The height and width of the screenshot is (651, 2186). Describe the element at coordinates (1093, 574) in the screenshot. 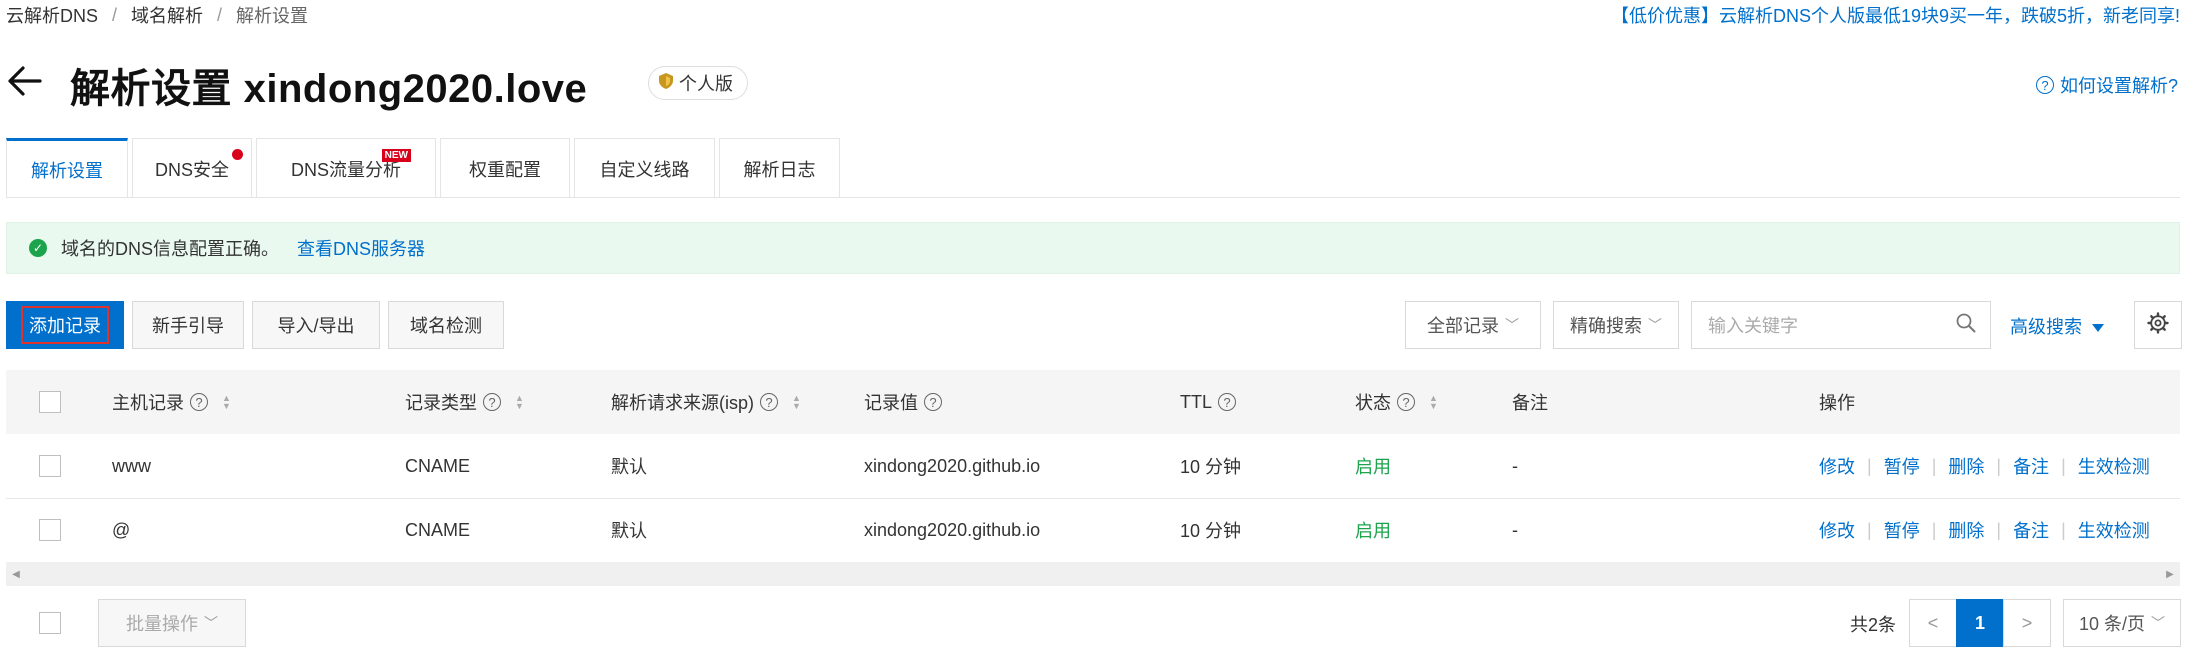

I see `horizontal-scrollbar: ◀ ▶` at that location.